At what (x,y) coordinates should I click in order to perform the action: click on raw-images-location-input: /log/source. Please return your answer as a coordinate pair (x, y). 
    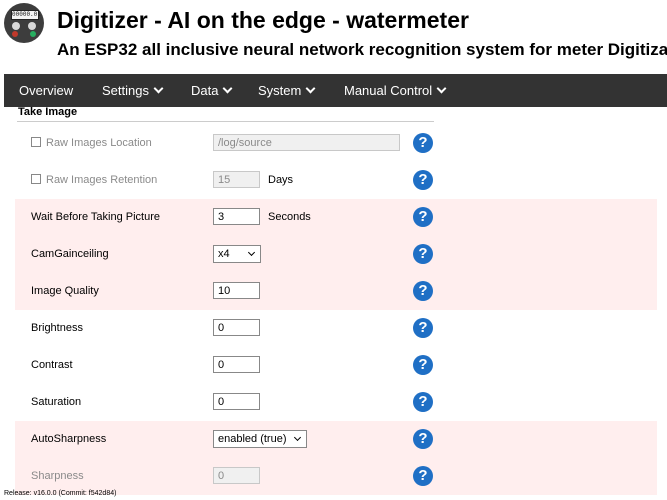
    Looking at the image, I should click on (306, 142).